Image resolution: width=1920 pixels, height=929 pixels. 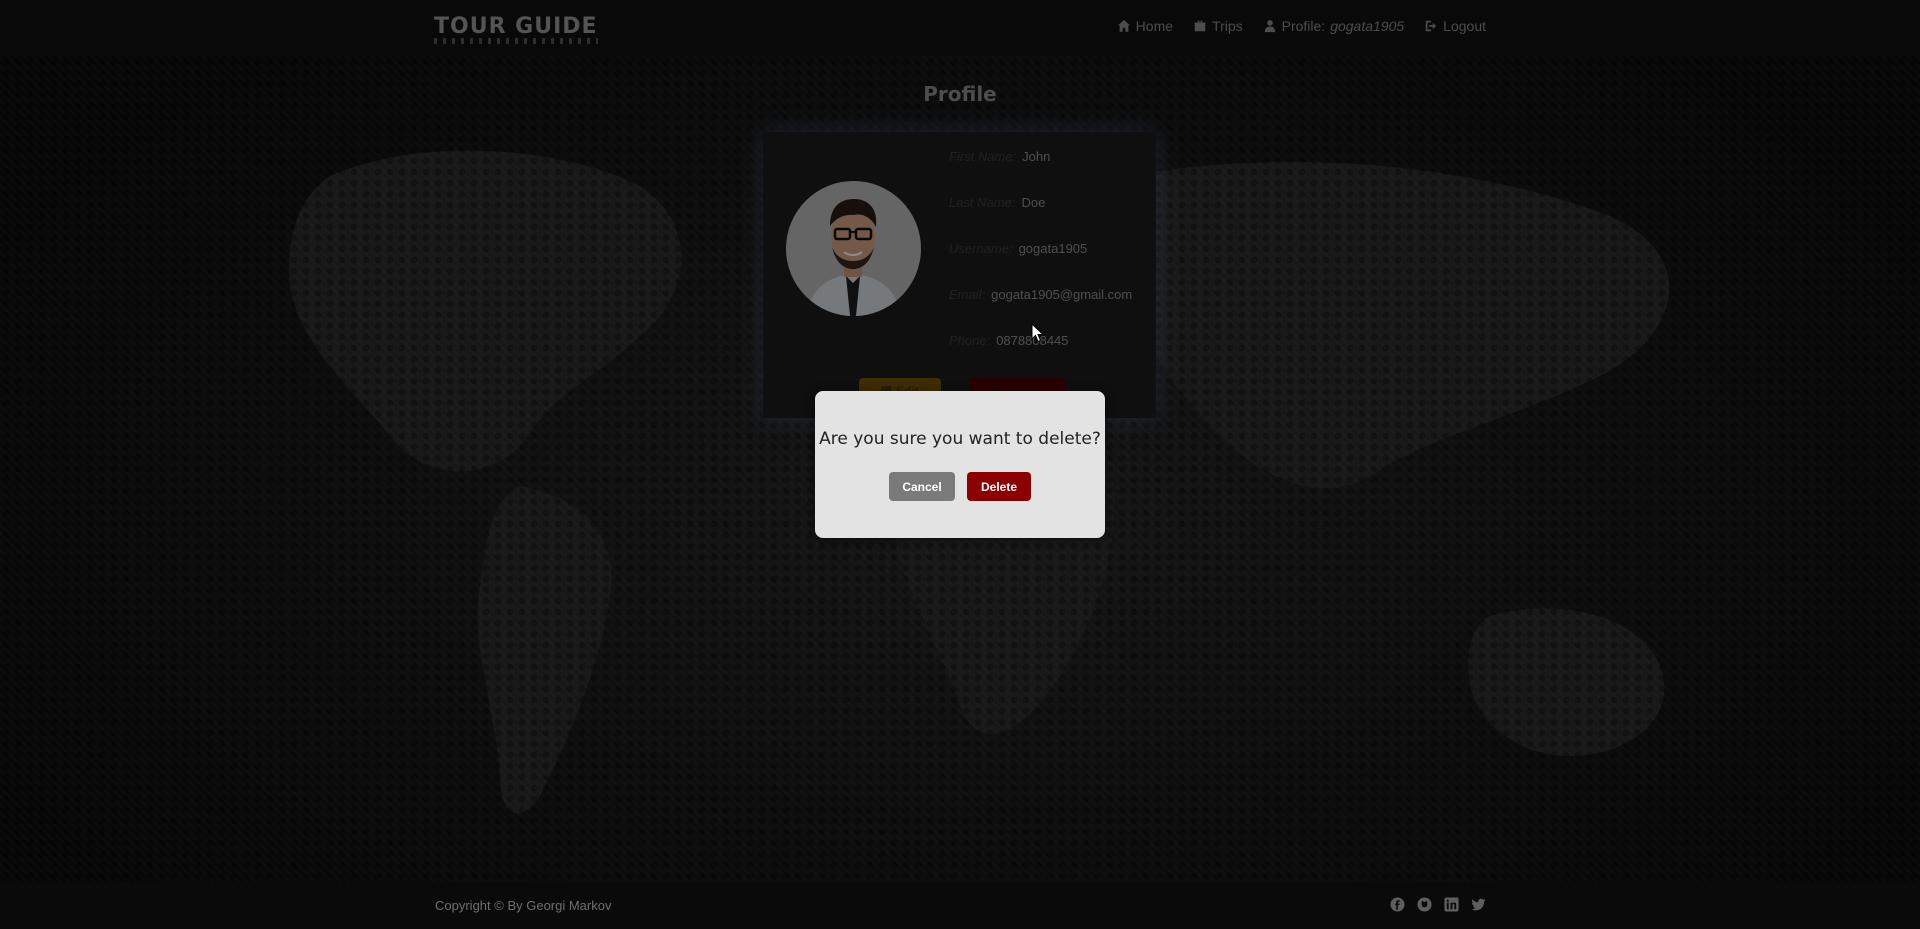 I want to click on dialog-actions: Cancel Delete, so click(x=960, y=486).